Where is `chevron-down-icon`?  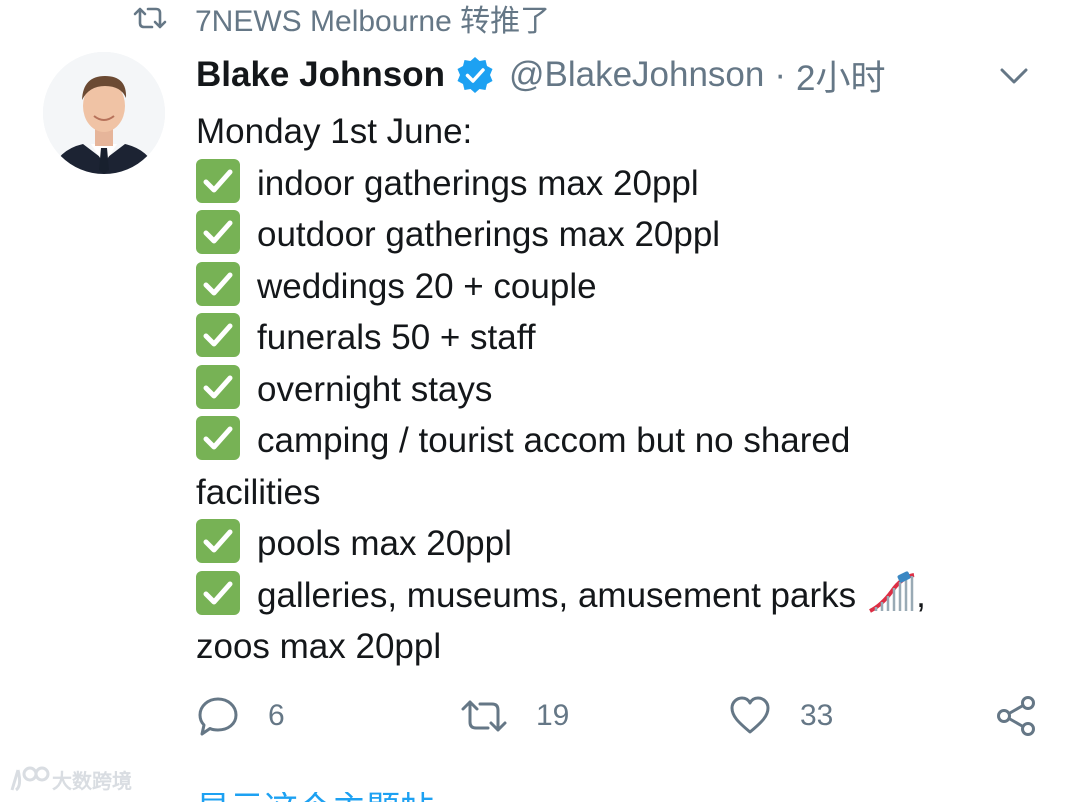
chevron-down-icon is located at coordinates (1014, 76).